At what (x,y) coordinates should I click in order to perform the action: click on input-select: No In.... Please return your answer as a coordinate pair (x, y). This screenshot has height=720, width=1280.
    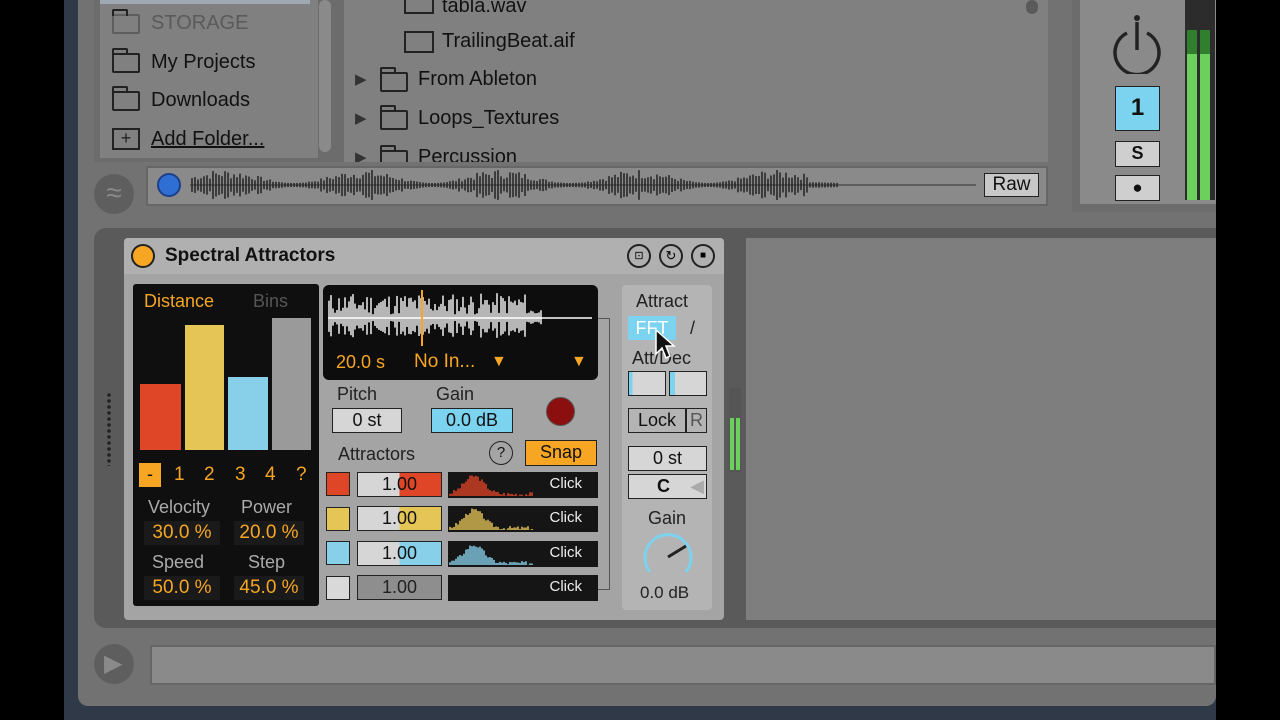
    Looking at the image, I should click on (444, 362).